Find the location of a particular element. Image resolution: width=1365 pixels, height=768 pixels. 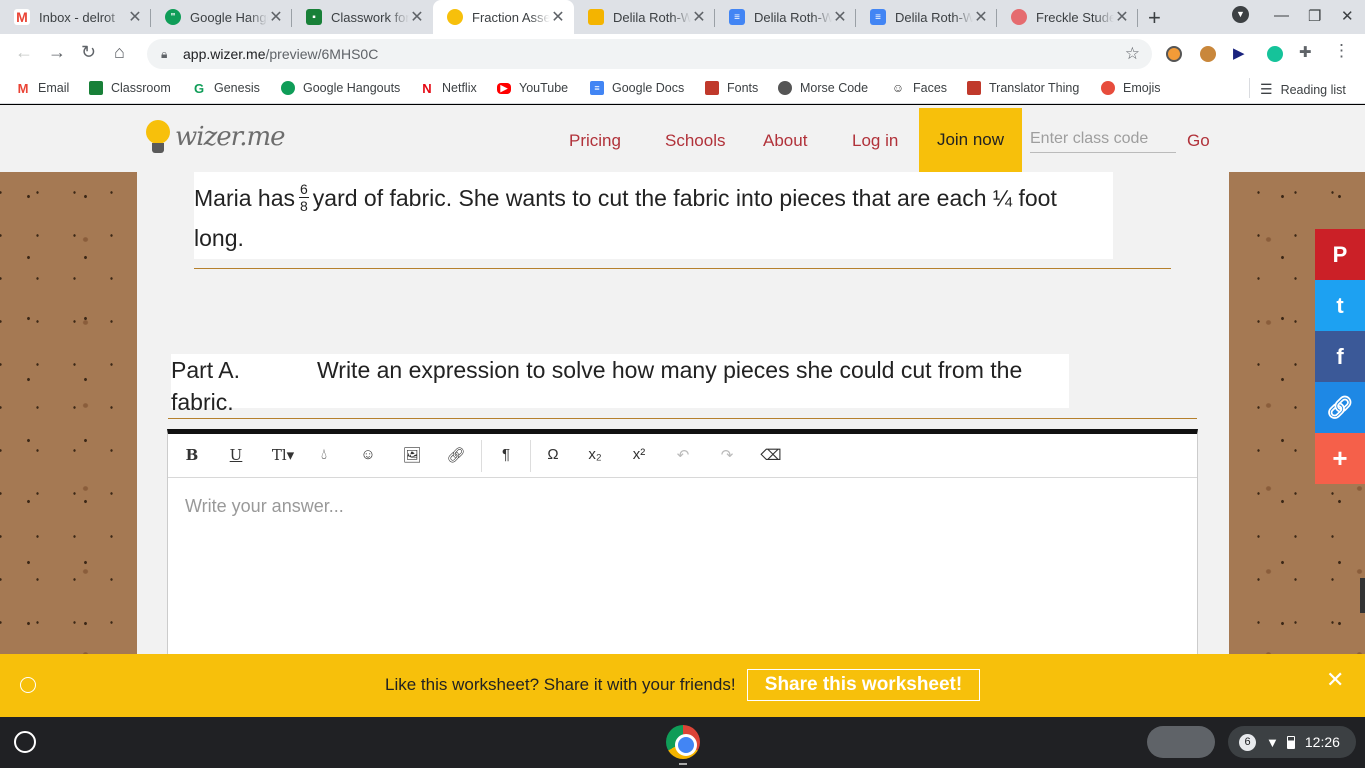

superscript-icon: x² is located at coordinates (639, 454).